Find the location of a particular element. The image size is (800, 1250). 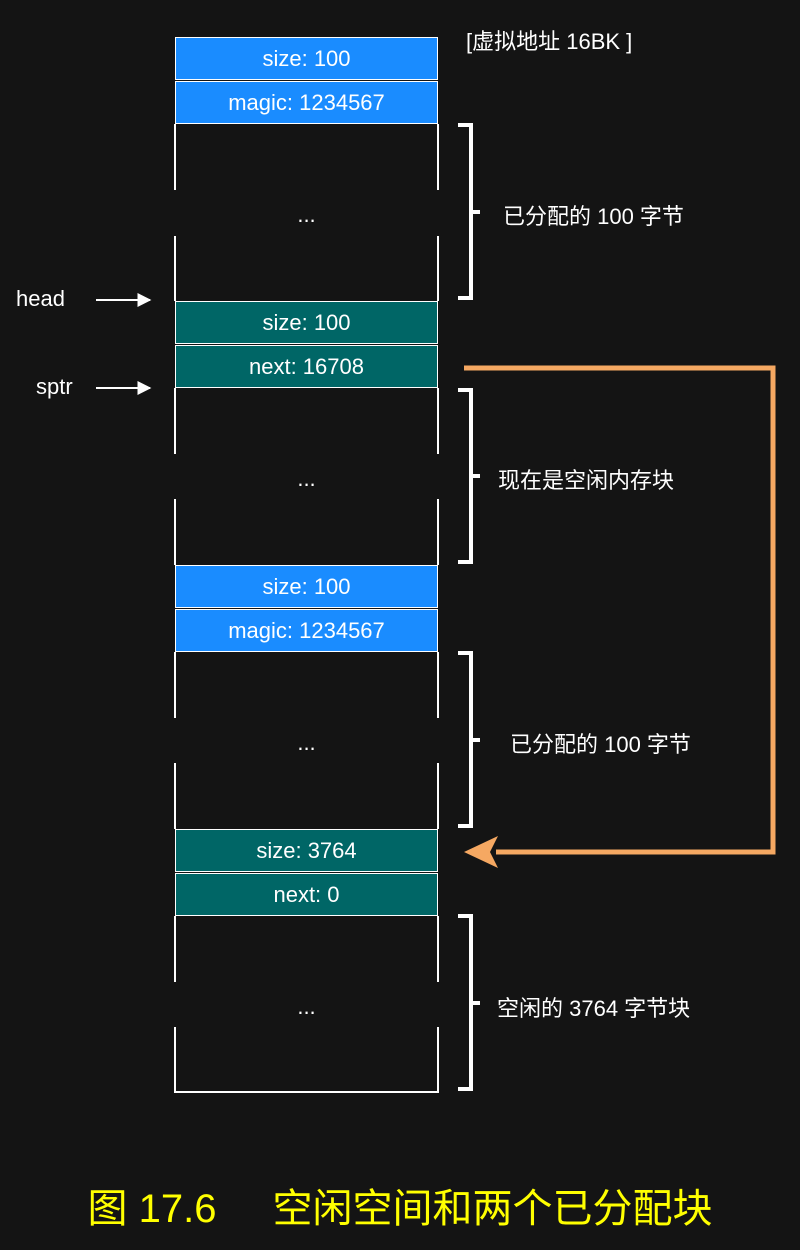

figure-number: 图 17.6 is located at coordinates (152, 1209).